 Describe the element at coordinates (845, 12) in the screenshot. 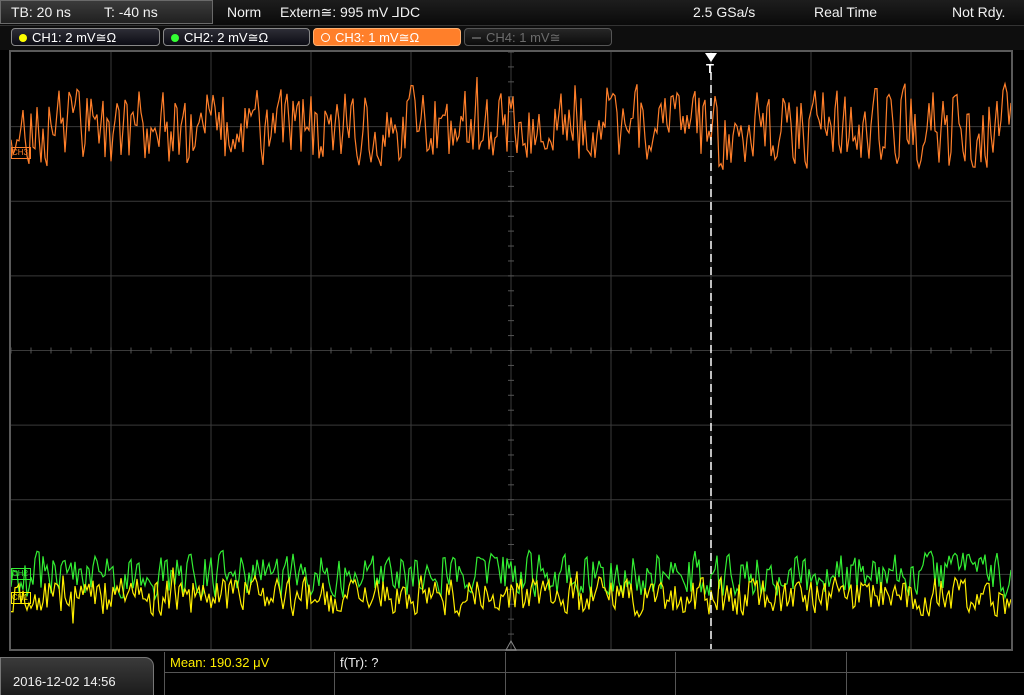

I see `acquisition-mode: Real Time` at that location.